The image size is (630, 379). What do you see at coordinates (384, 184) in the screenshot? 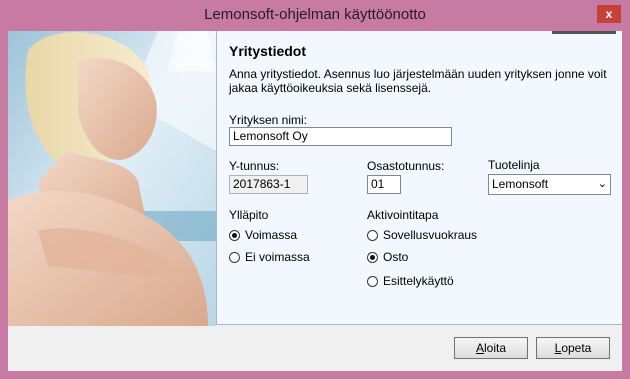
I see `department-input: 01` at bounding box center [384, 184].